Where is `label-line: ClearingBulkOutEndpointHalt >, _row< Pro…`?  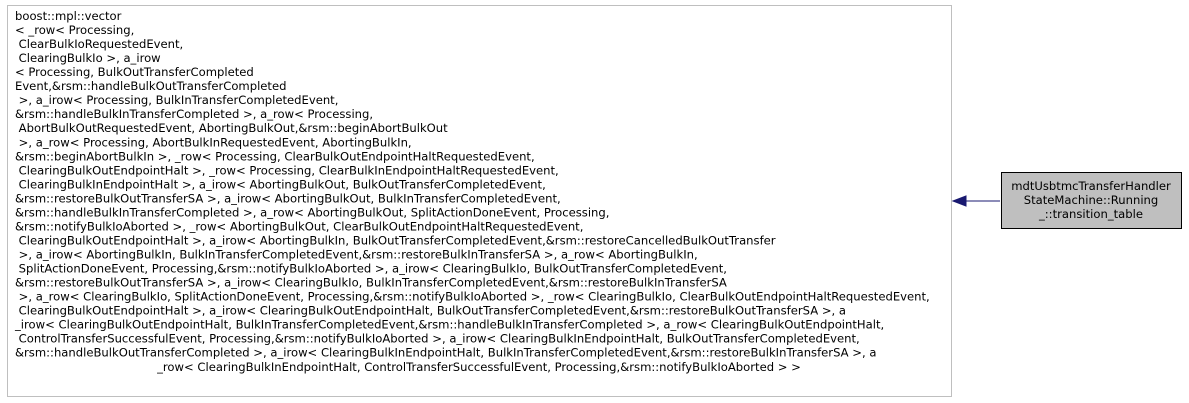 label-line: ClearingBulkOutEndpointHalt >, _row< Pro… is located at coordinates (287, 170).